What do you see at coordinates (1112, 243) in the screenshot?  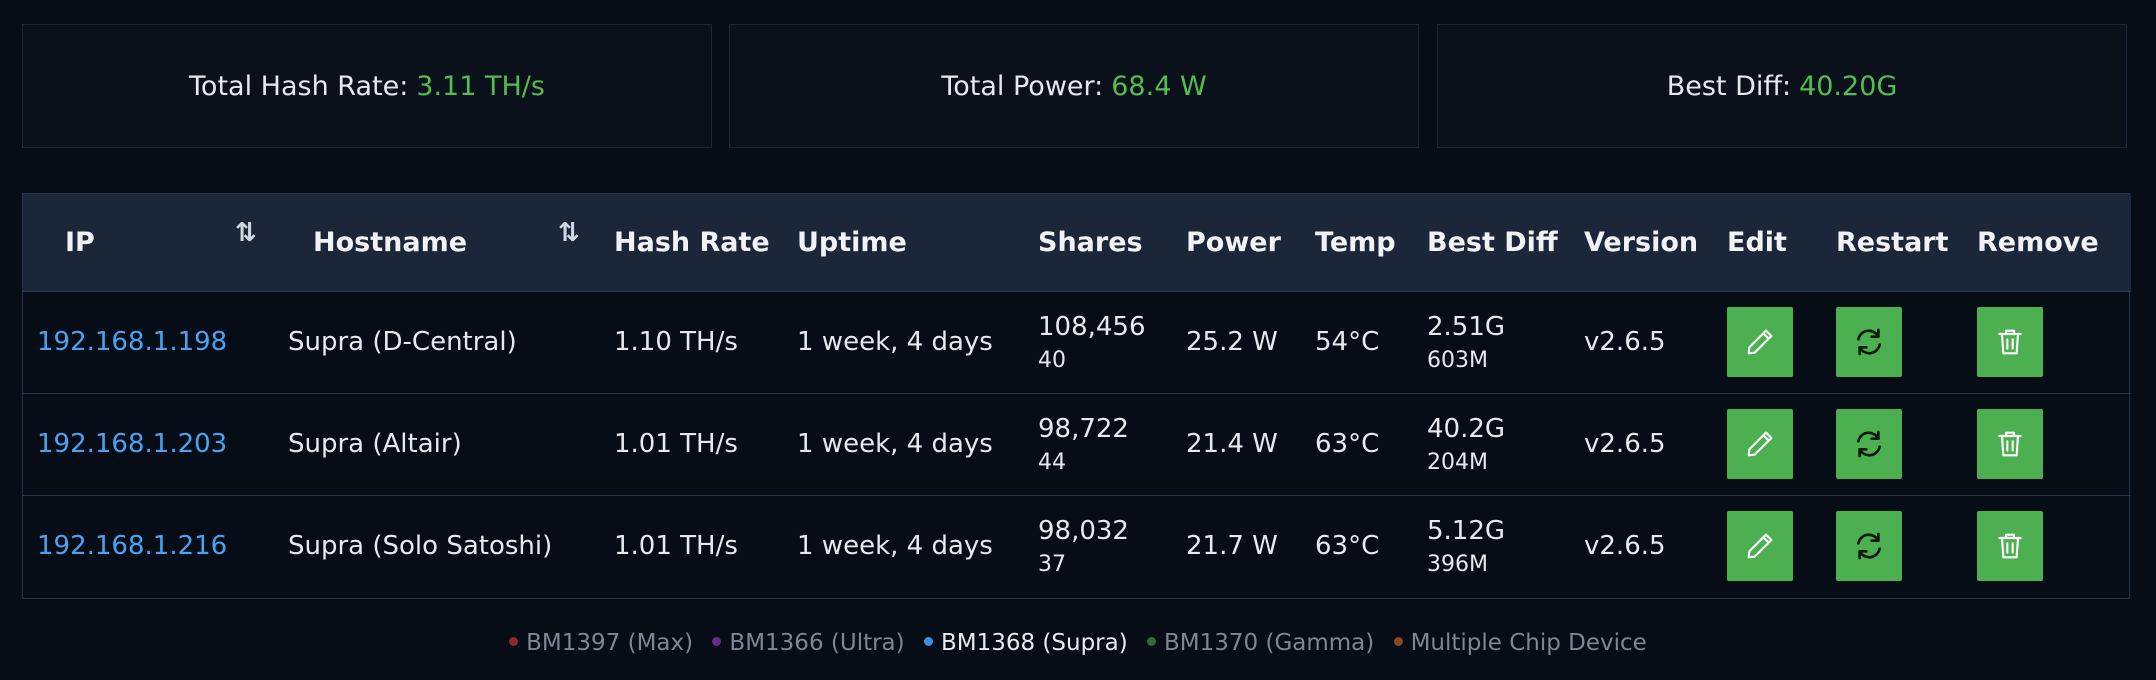 I see `column-header-shares: Shares` at bounding box center [1112, 243].